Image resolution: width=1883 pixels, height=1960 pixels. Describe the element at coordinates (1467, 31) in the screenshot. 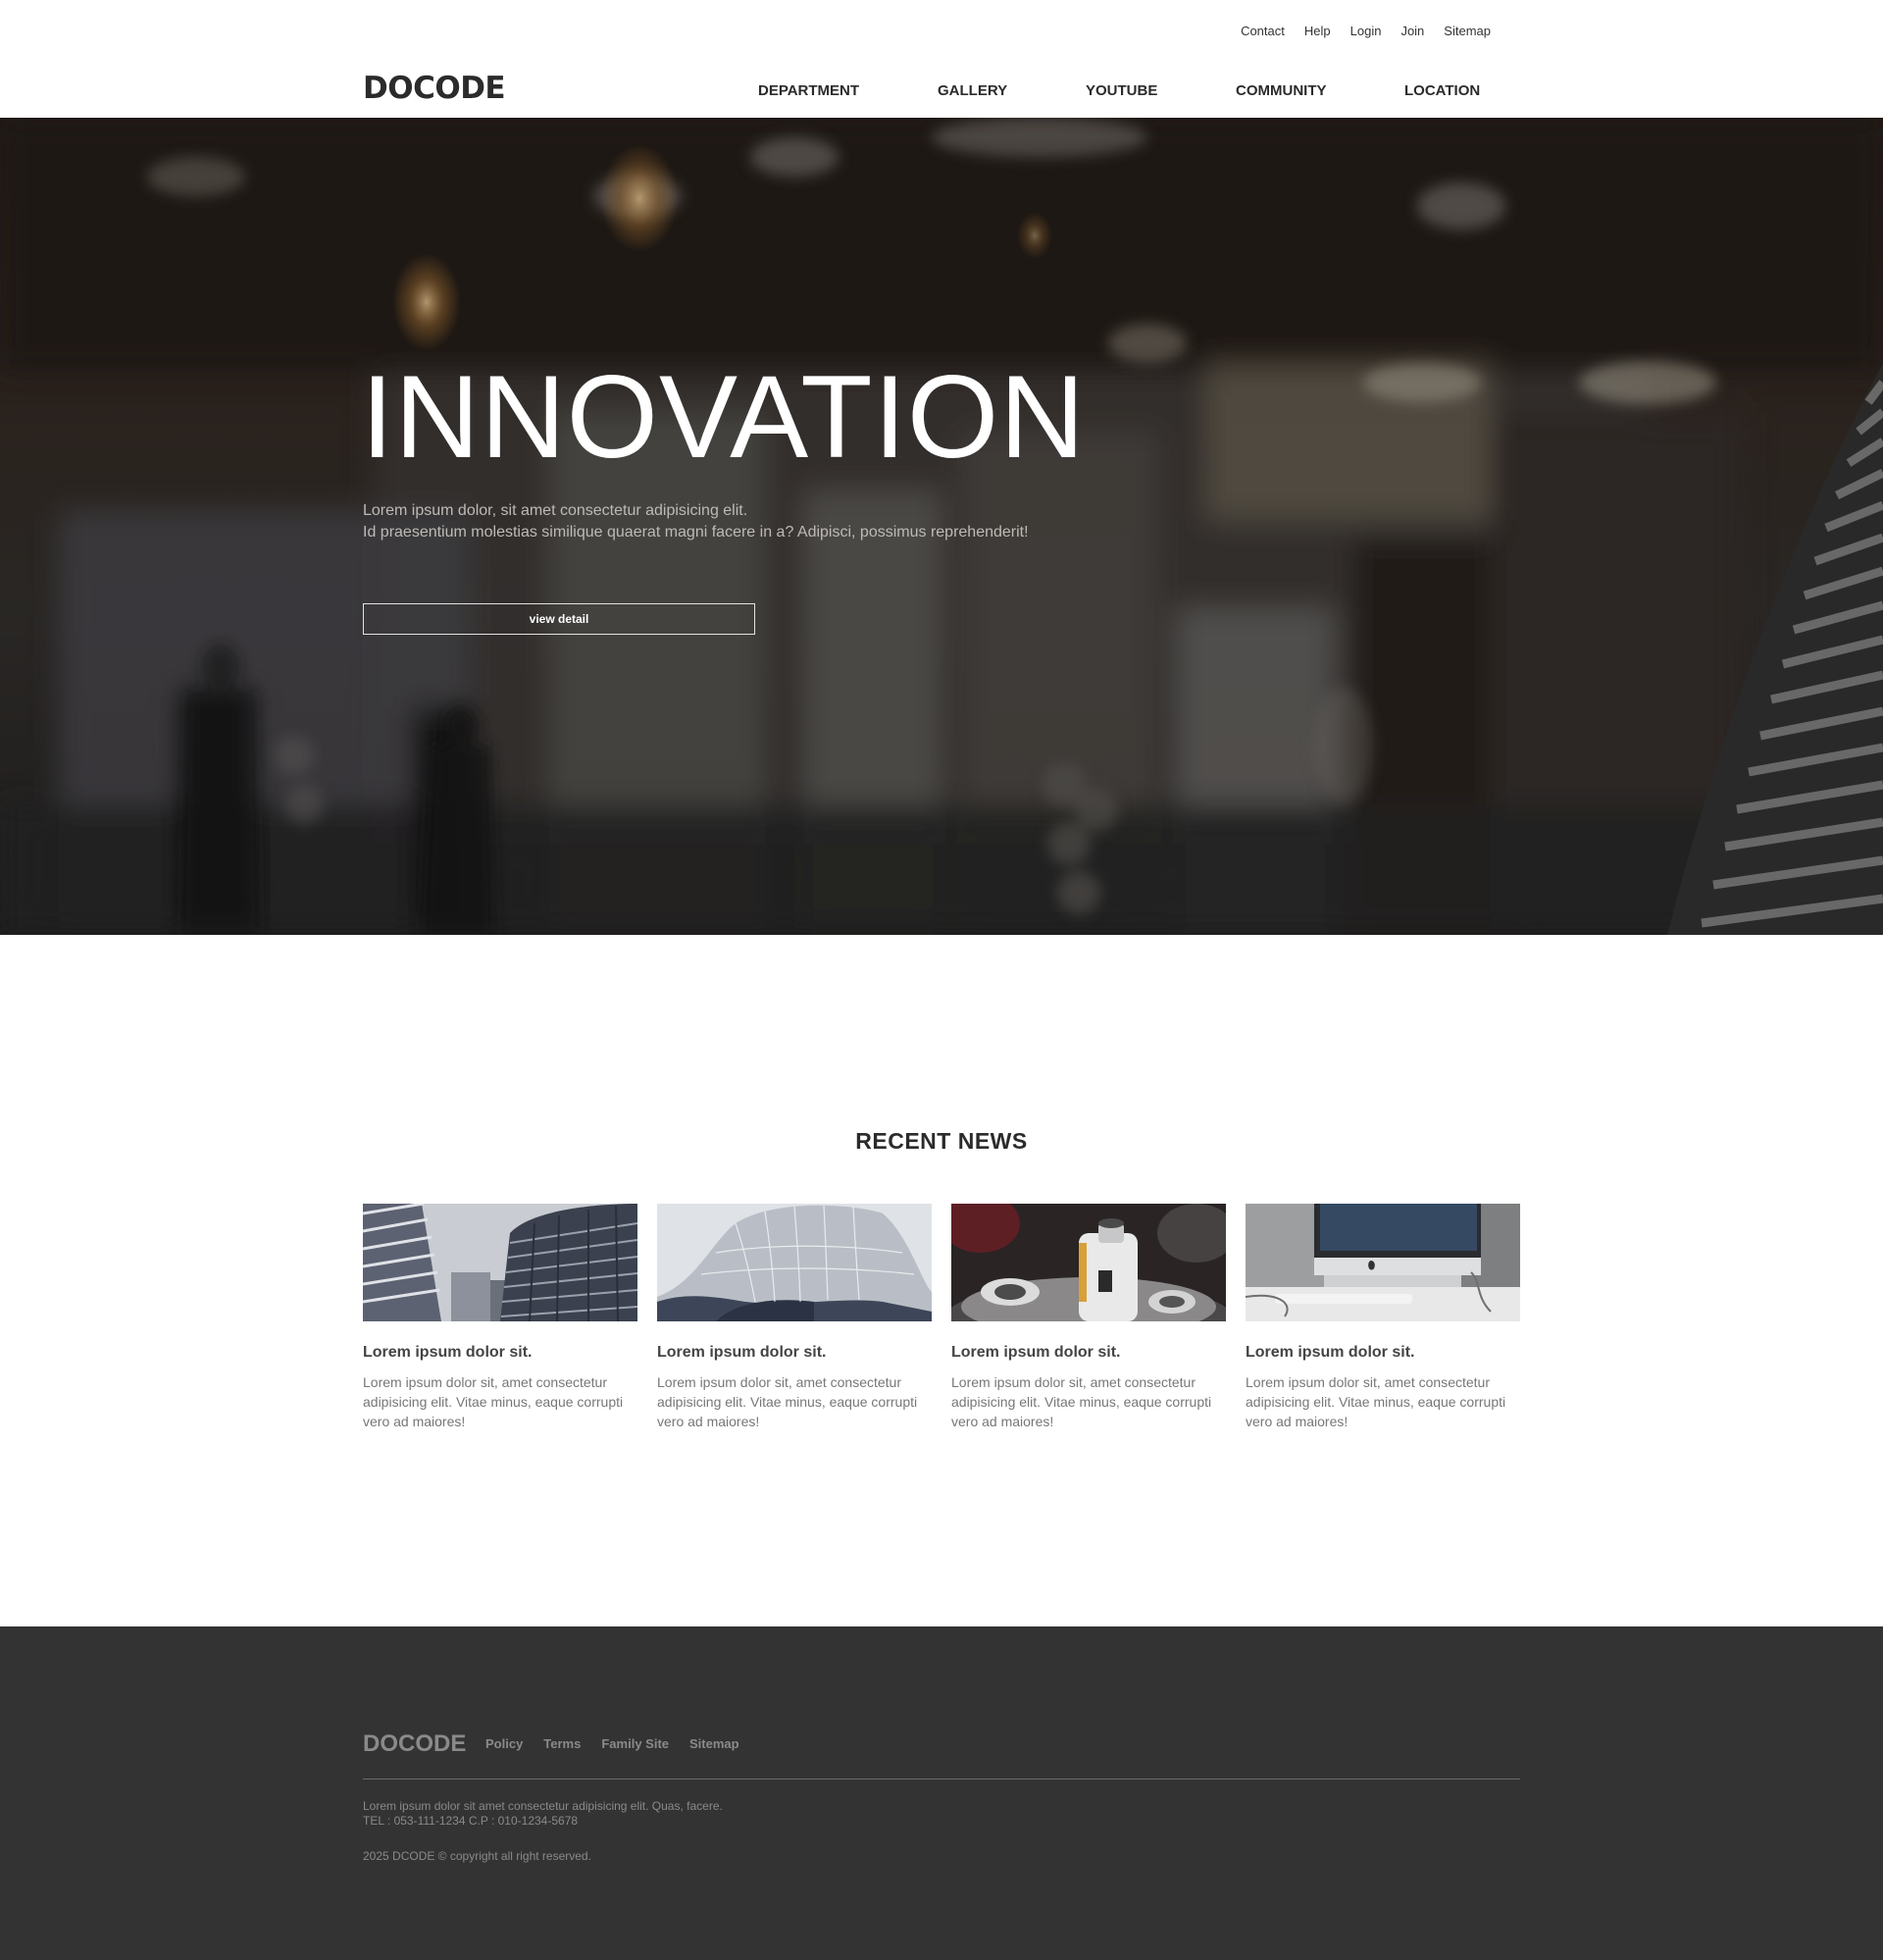

I see `util-link-sitemap: Sitemap` at that location.